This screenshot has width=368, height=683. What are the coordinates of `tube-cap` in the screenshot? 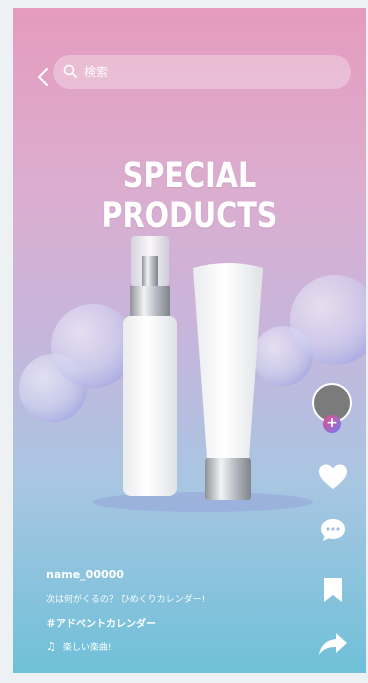 It's located at (228, 479).